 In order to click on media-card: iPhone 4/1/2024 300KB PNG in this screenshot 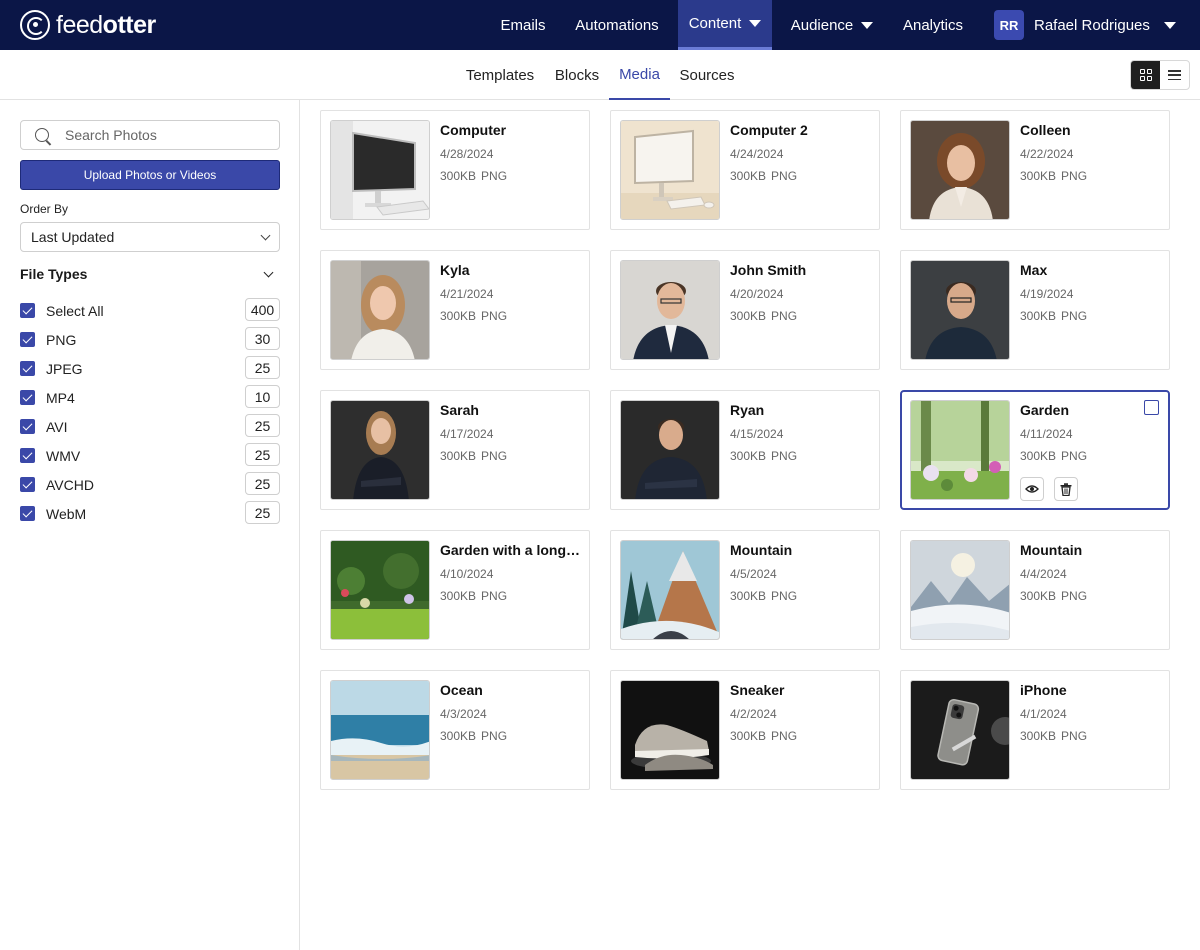, I will do `click(1035, 730)`.